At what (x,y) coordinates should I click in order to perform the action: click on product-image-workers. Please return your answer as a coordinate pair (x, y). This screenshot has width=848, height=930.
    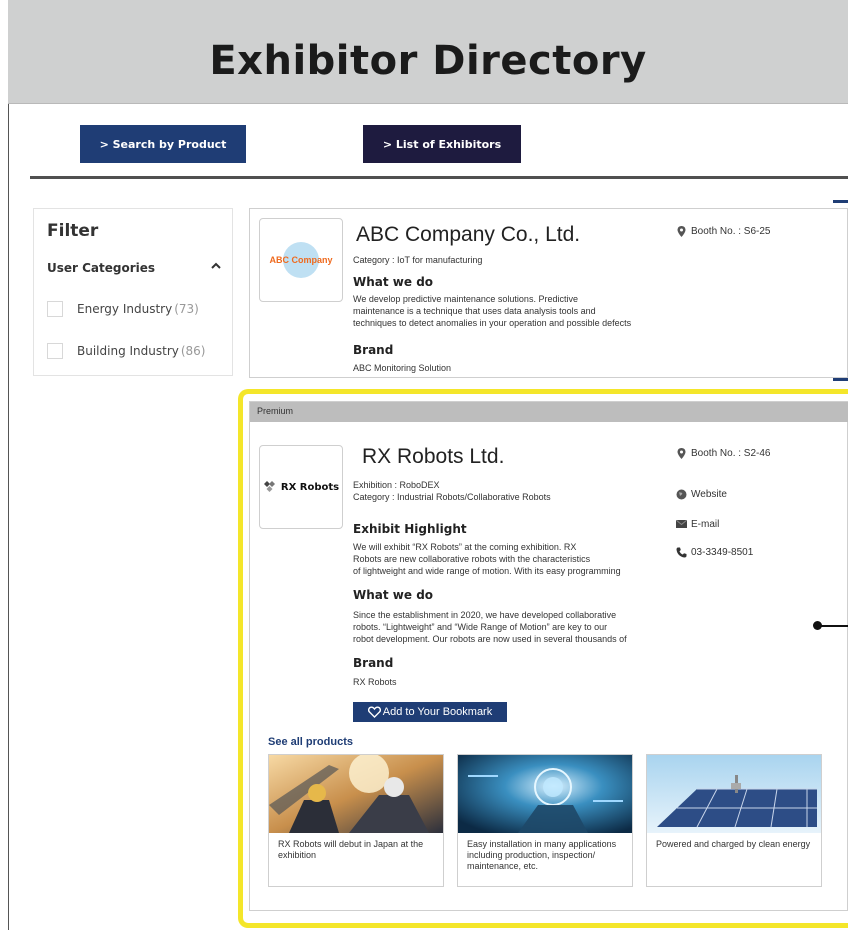
    Looking at the image, I should click on (356, 794).